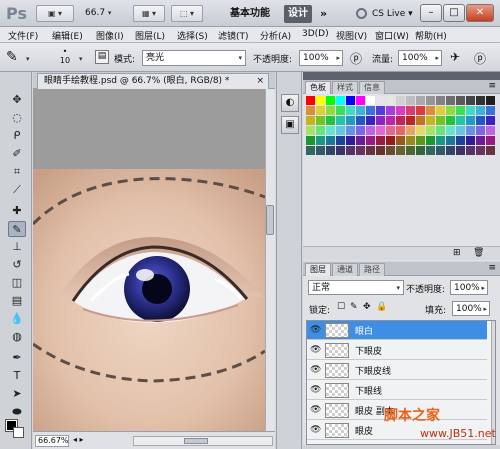  What do you see at coordinates (397, 390) in the screenshot?
I see `layer-row: 👁 下眼线` at bounding box center [397, 390].